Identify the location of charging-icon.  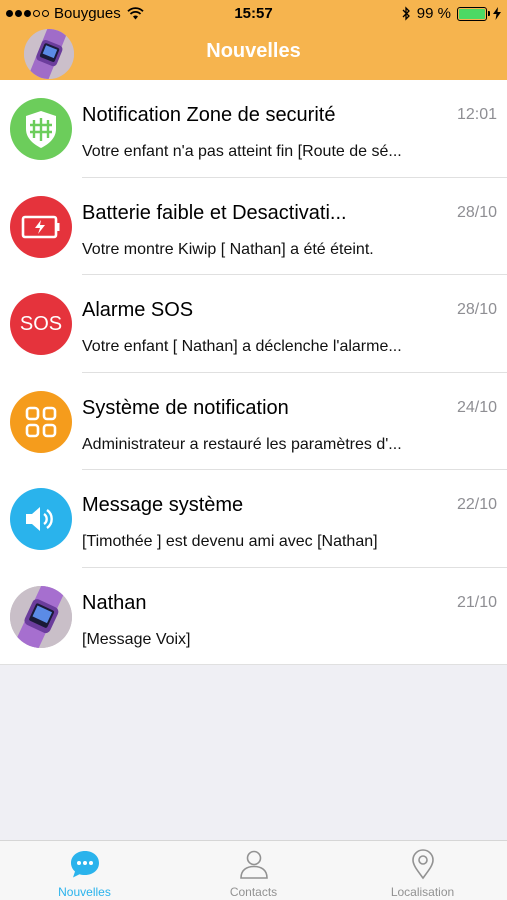
(497, 13).